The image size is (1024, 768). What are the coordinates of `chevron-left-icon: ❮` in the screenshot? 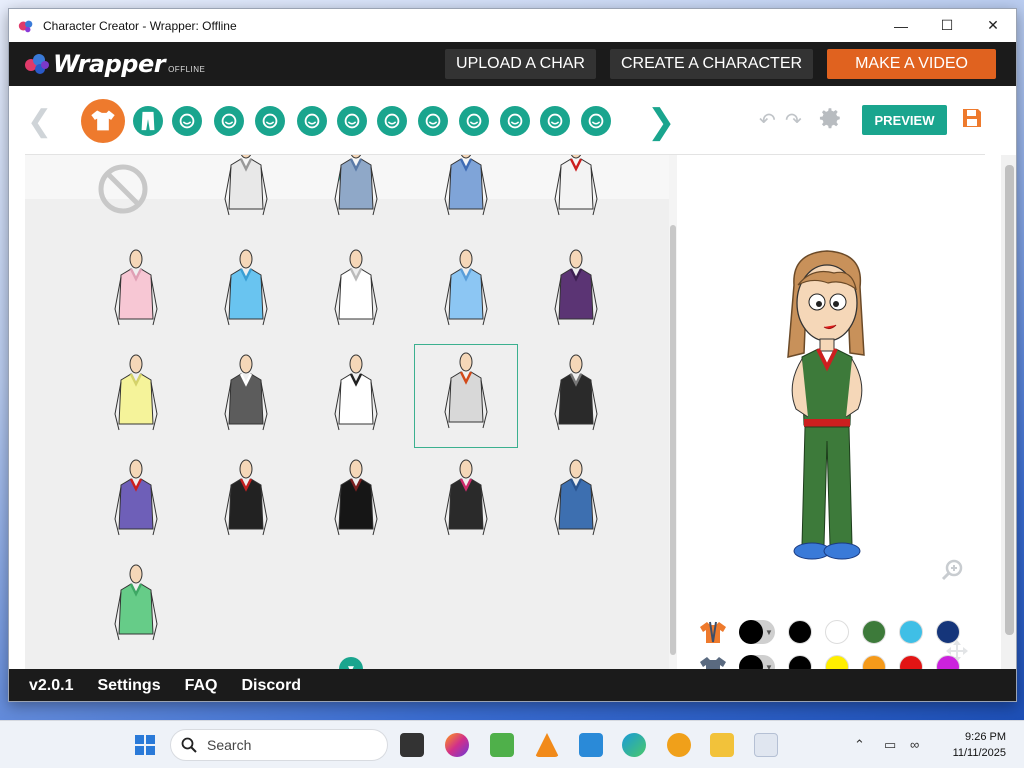 It's located at (39, 121).